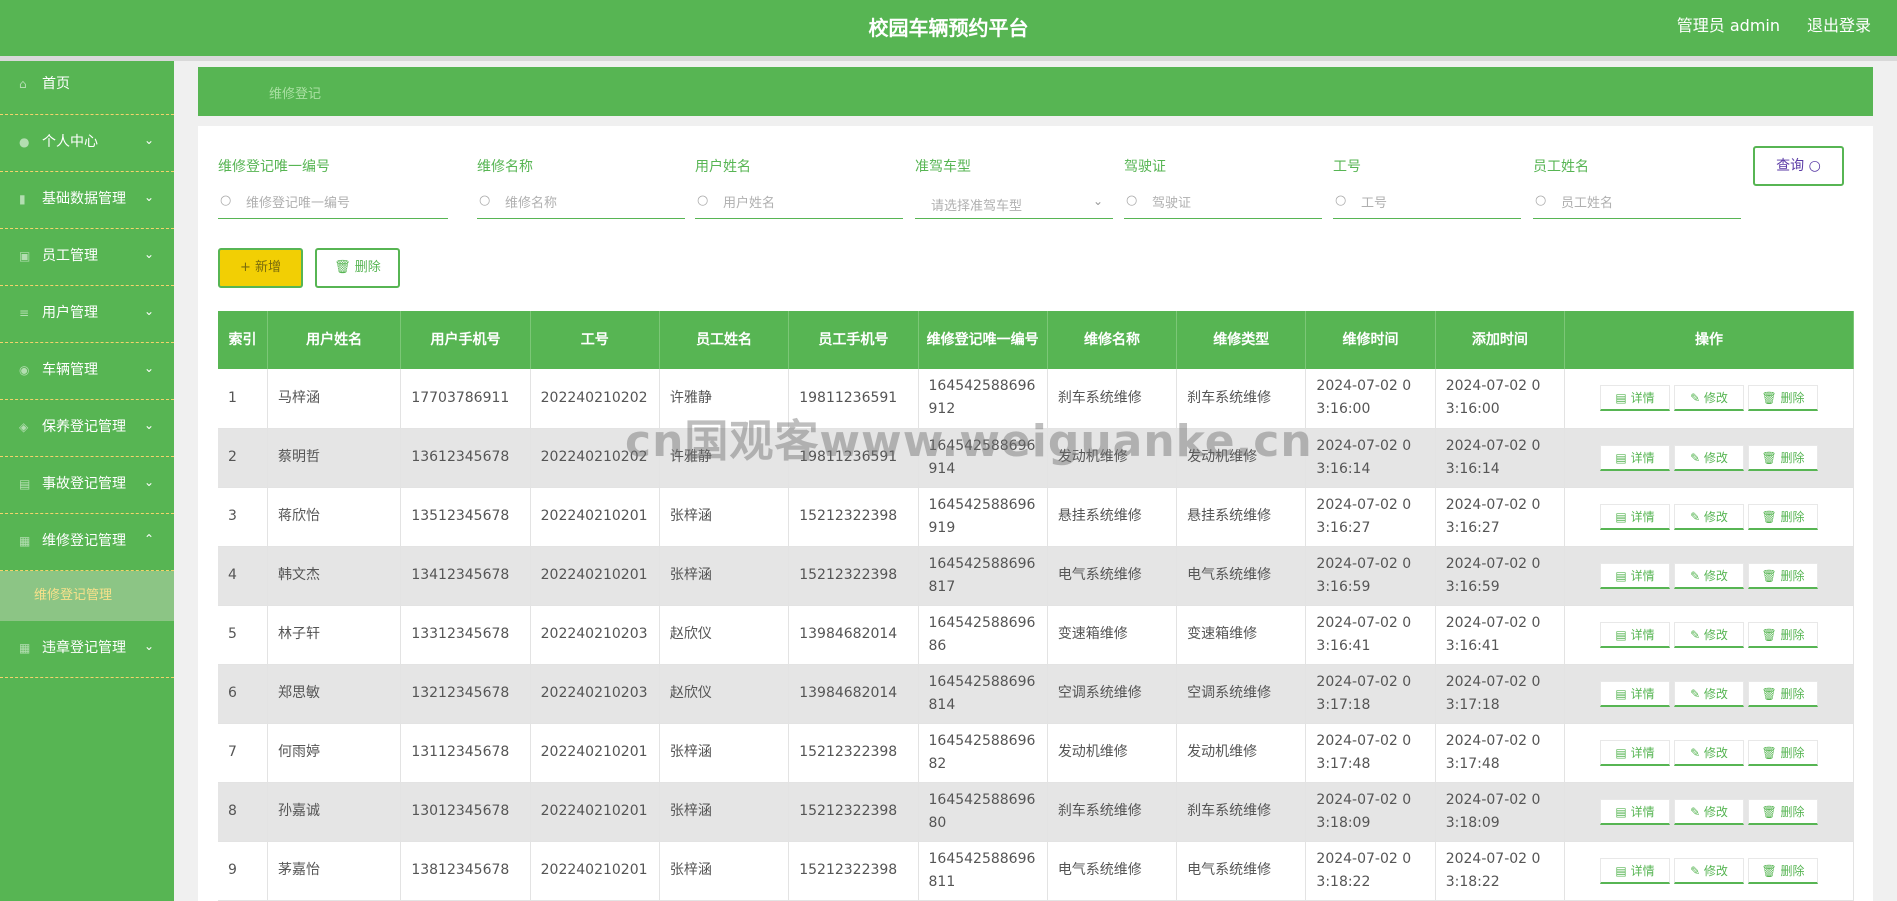  What do you see at coordinates (948, 58) in the screenshot?
I see `header-divider` at bounding box center [948, 58].